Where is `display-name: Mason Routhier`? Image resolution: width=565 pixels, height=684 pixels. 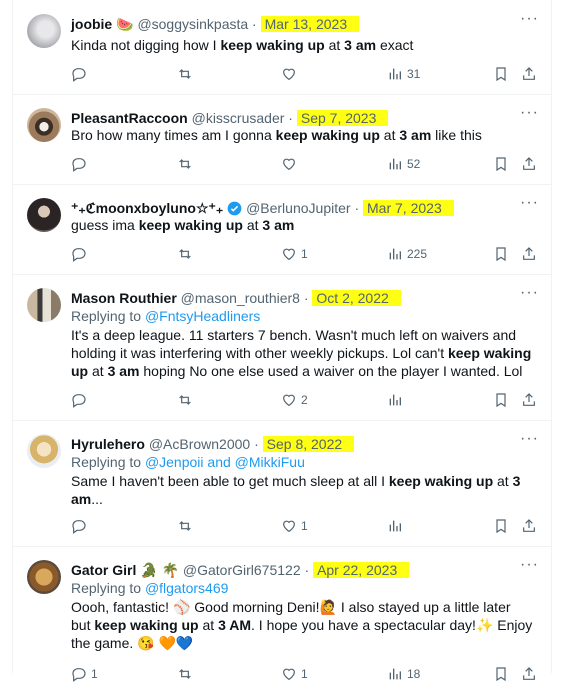
display-name: Mason Routhier is located at coordinates (124, 298).